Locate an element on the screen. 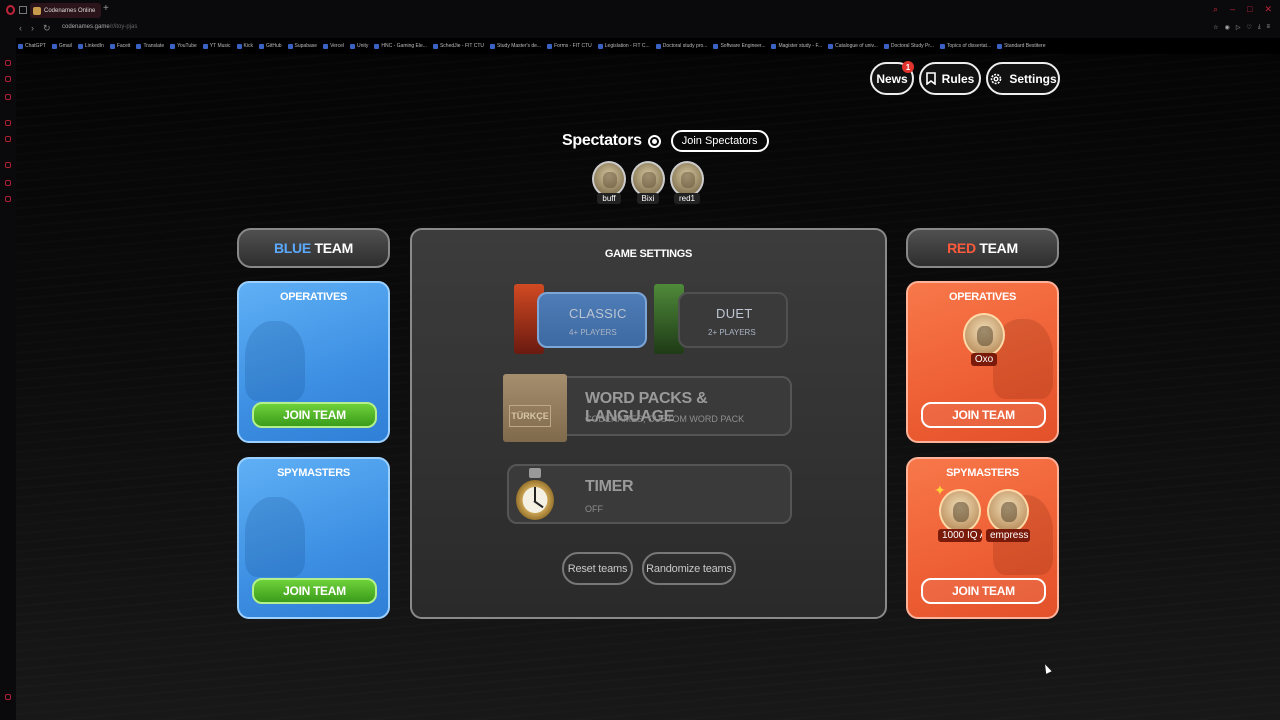  bookmark-item: Unity is located at coordinates (359, 46).